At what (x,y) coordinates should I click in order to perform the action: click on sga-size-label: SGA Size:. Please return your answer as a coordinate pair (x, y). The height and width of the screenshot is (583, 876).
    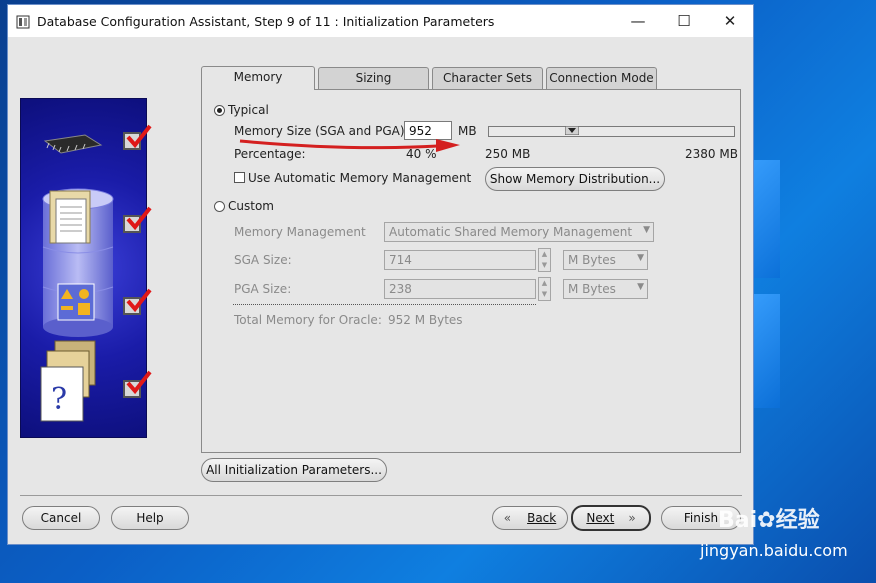
    Looking at the image, I should click on (263, 260).